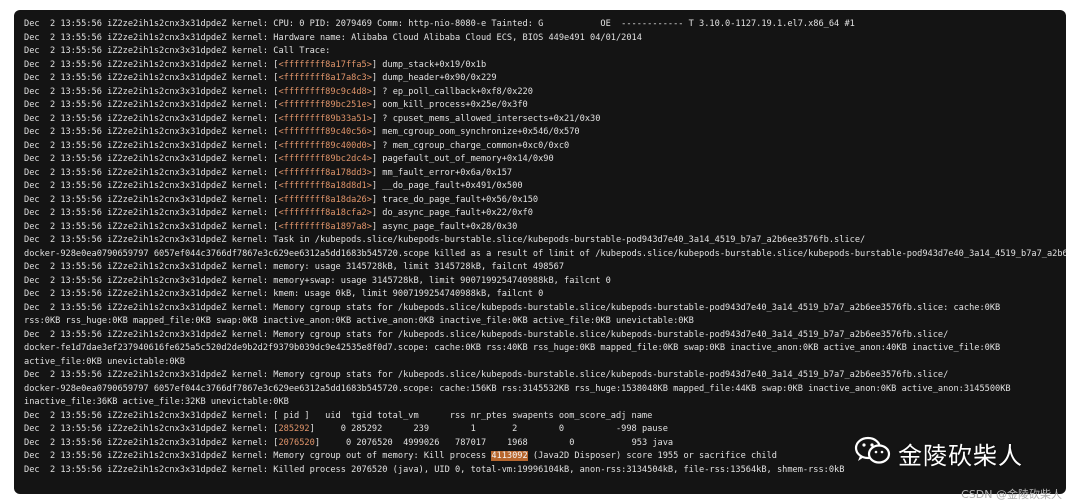 This screenshot has width=1080, height=504. What do you see at coordinates (325, 64) in the screenshot?
I see `log-address: <ffffffff8a17ffa5>` at bounding box center [325, 64].